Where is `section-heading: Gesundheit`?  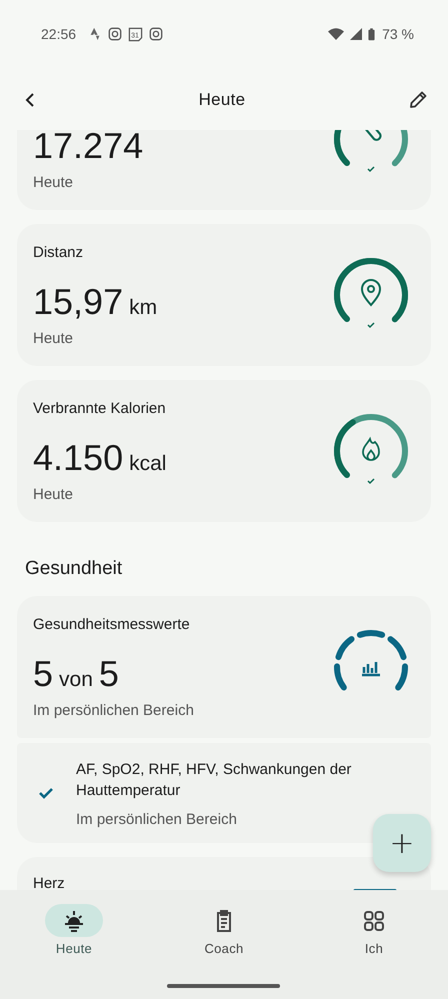
section-heading: Gesundheit is located at coordinates (74, 569).